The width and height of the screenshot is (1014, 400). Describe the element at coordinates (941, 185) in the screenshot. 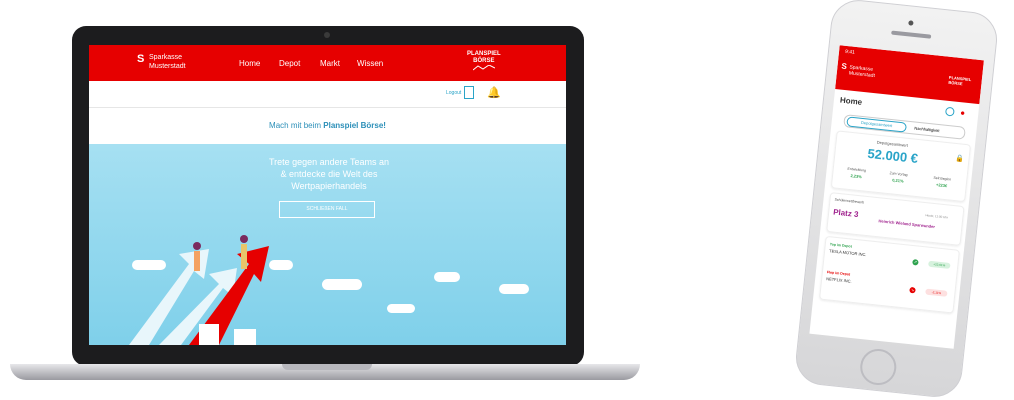

I see `metric-value: +223€` at that location.